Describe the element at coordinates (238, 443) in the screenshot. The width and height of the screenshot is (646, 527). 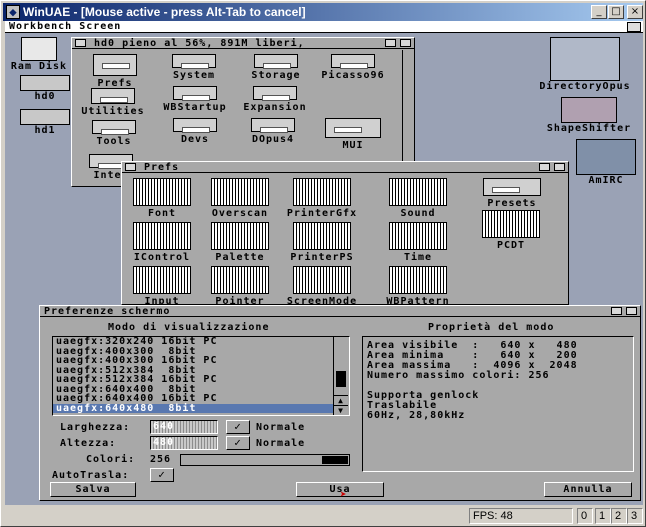
I see `height-default-checkbox: ✓` at that location.